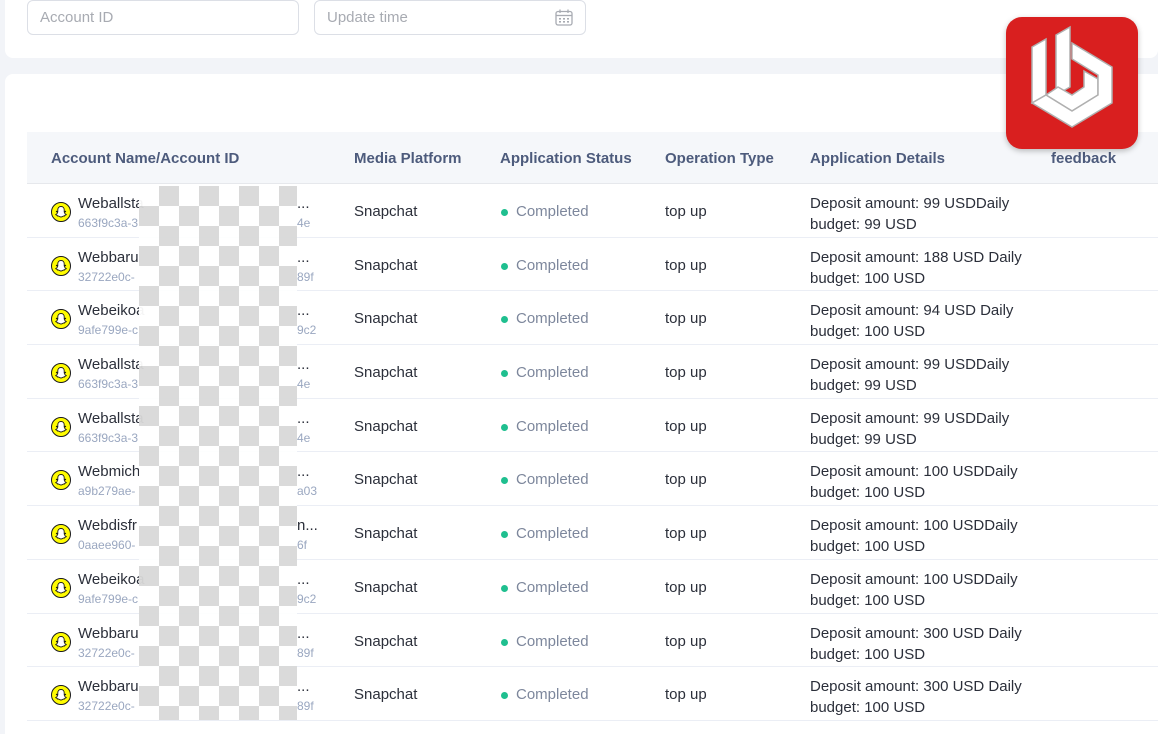 This screenshot has width=1158, height=734. Describe the element at coordinates (218, 453) in the screenshot. I see `redaction-mosaic` at that location.